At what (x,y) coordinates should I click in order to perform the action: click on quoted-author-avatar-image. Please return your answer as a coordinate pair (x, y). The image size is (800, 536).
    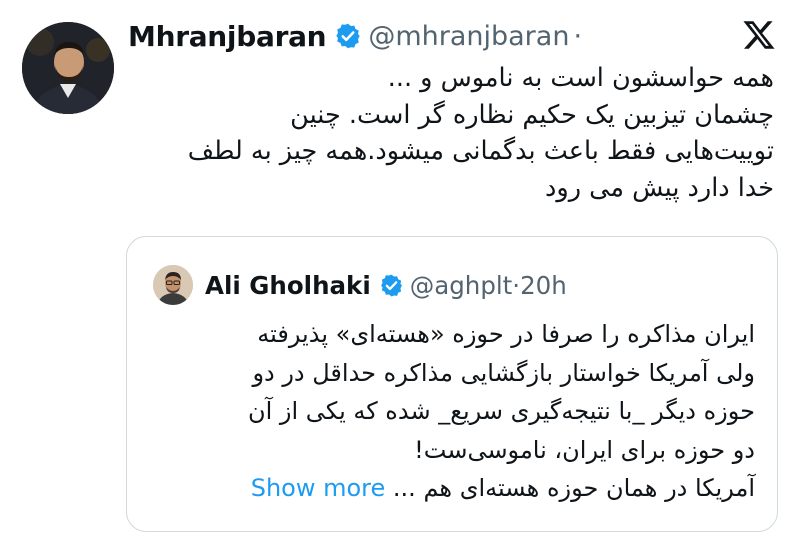
    Looking at the image, I should click on (173, 285).